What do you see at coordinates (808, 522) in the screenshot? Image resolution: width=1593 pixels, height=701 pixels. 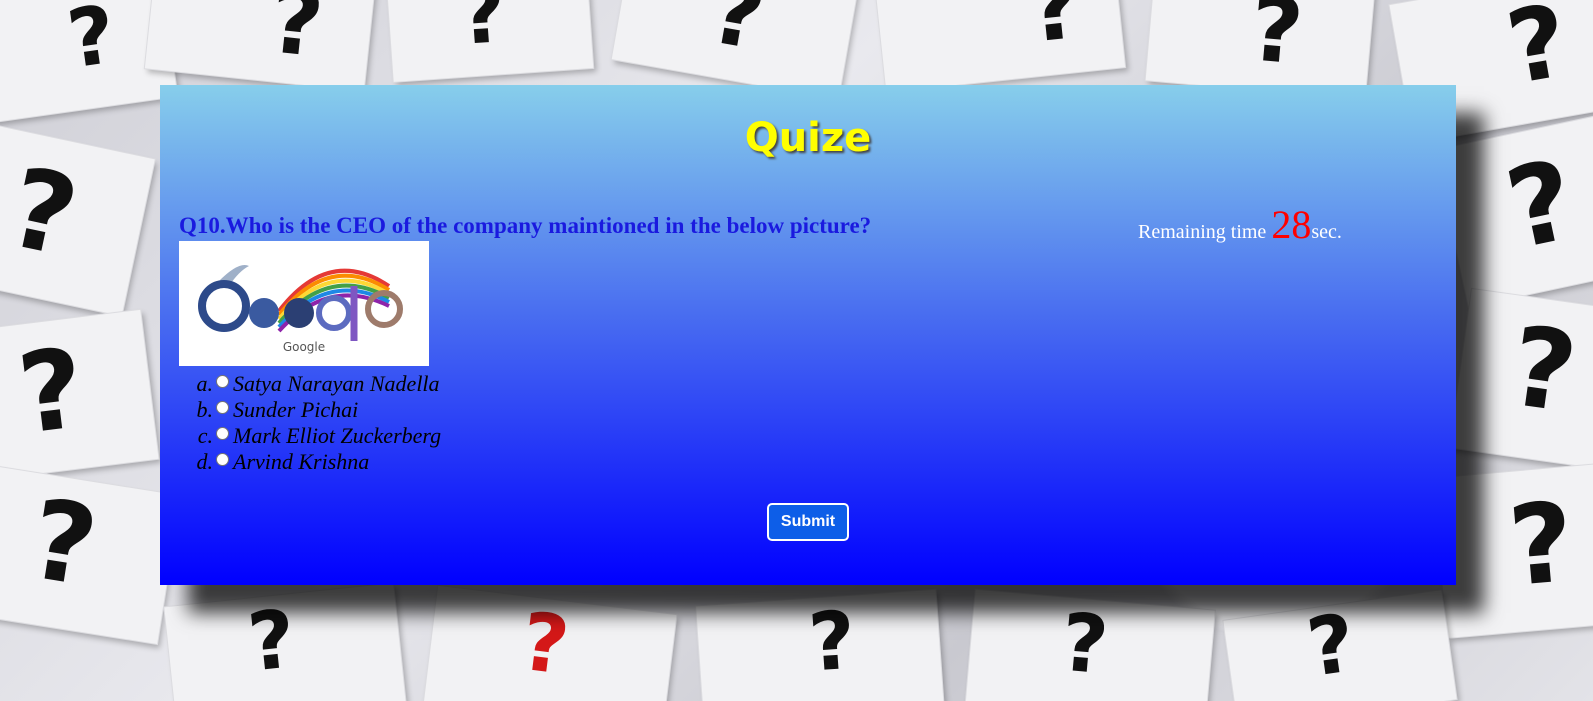 I see `submit-button: Submit` at bounding box center [808, 522].